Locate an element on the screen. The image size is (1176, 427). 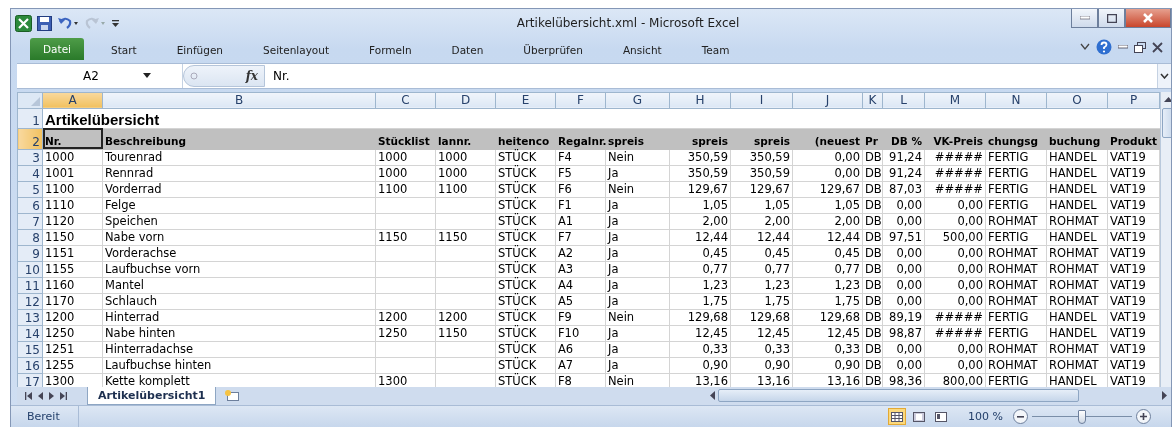
ribbon-tab: Einfügen is located at coordinates (199, 49).